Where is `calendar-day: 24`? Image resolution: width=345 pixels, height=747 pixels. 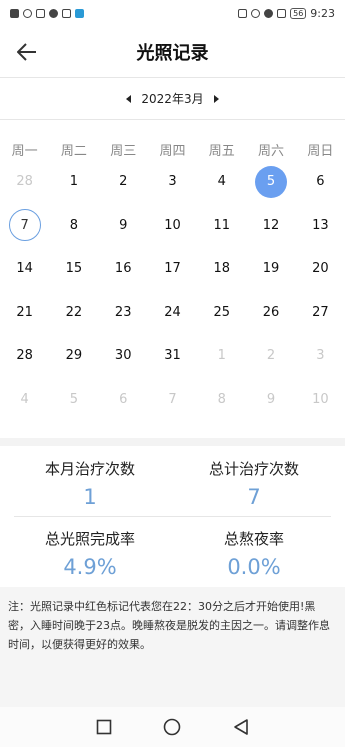 calendar-day: 24 is located at coordinates (172, 313).